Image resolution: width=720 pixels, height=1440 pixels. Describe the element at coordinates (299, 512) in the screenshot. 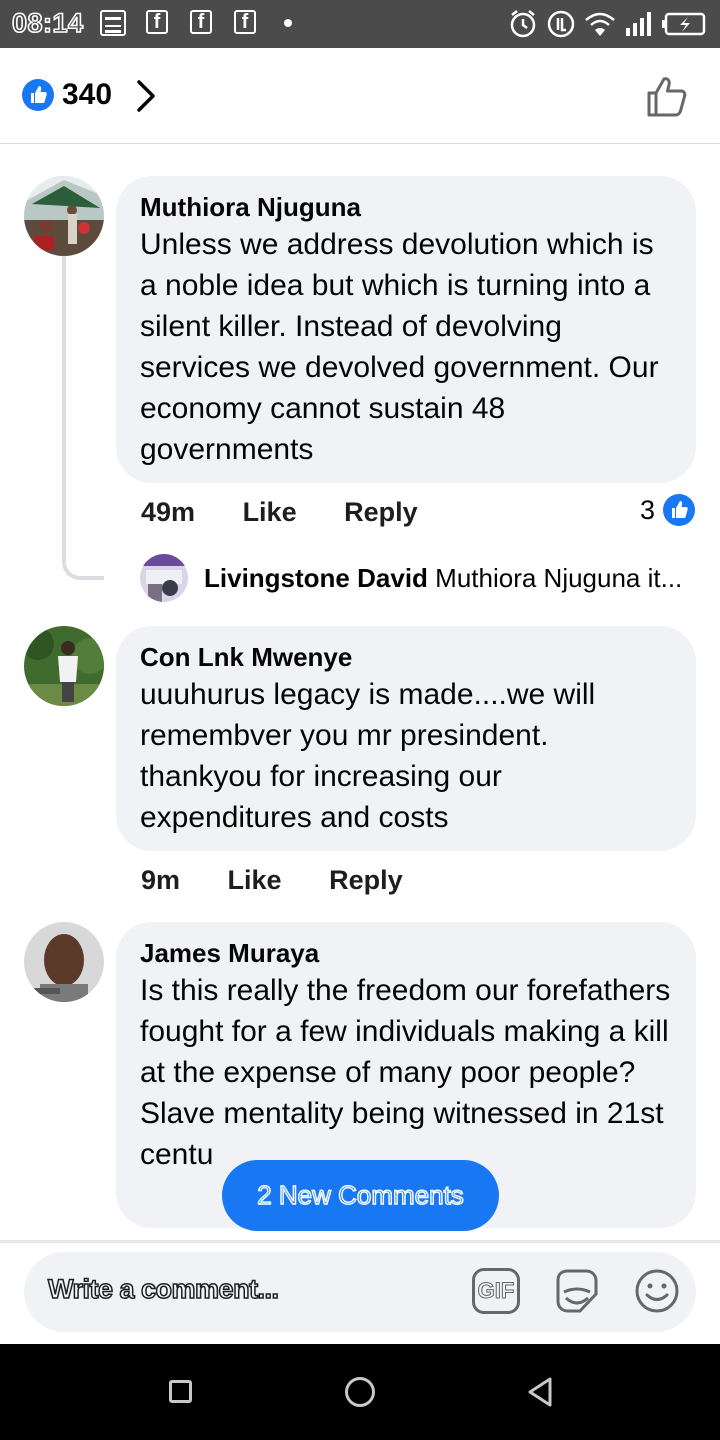

I see `comment-actions: 49m Like Reply` at that location.